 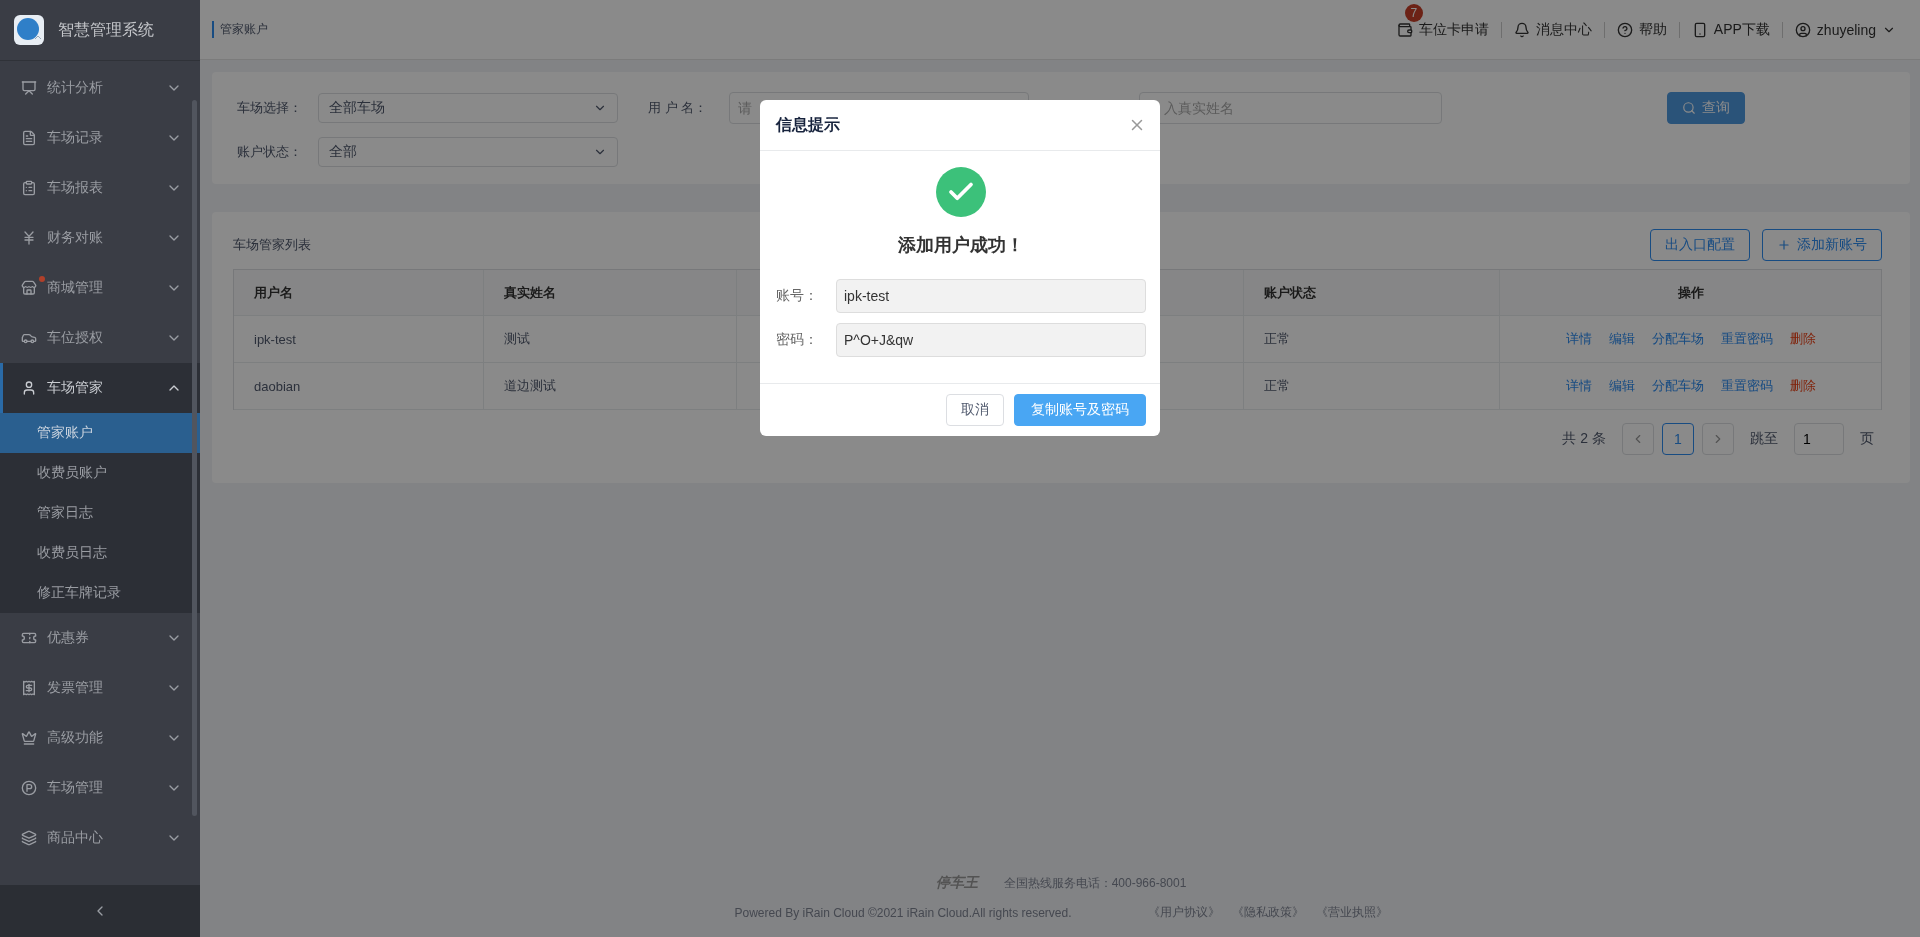 What do you see at coordinates (1183, 912) in the screenshot?
I see `footer-link: 《用户协议》` at bounding box center [1183, 912].